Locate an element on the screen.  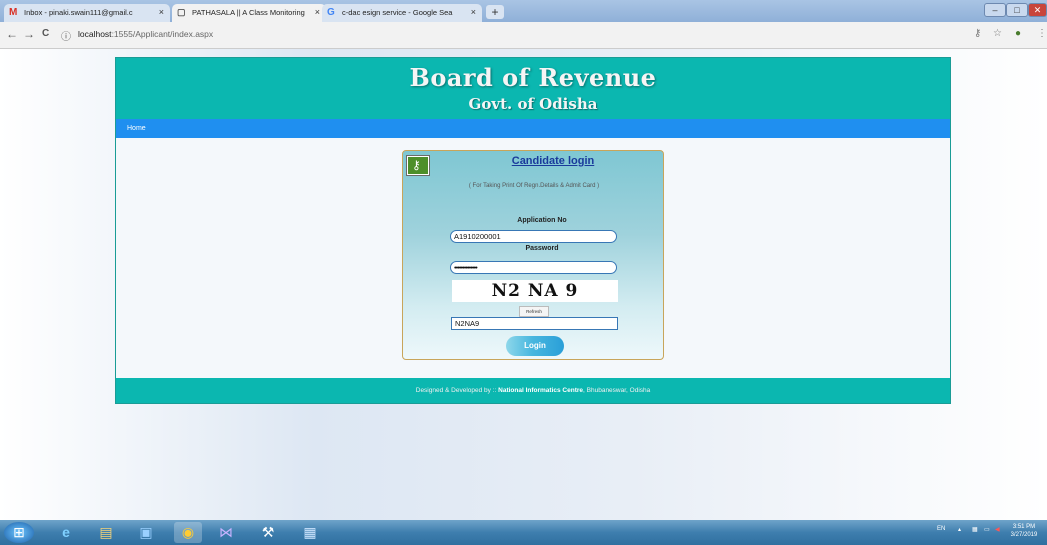
forward-icon: → is located at coordinates (29, 34).